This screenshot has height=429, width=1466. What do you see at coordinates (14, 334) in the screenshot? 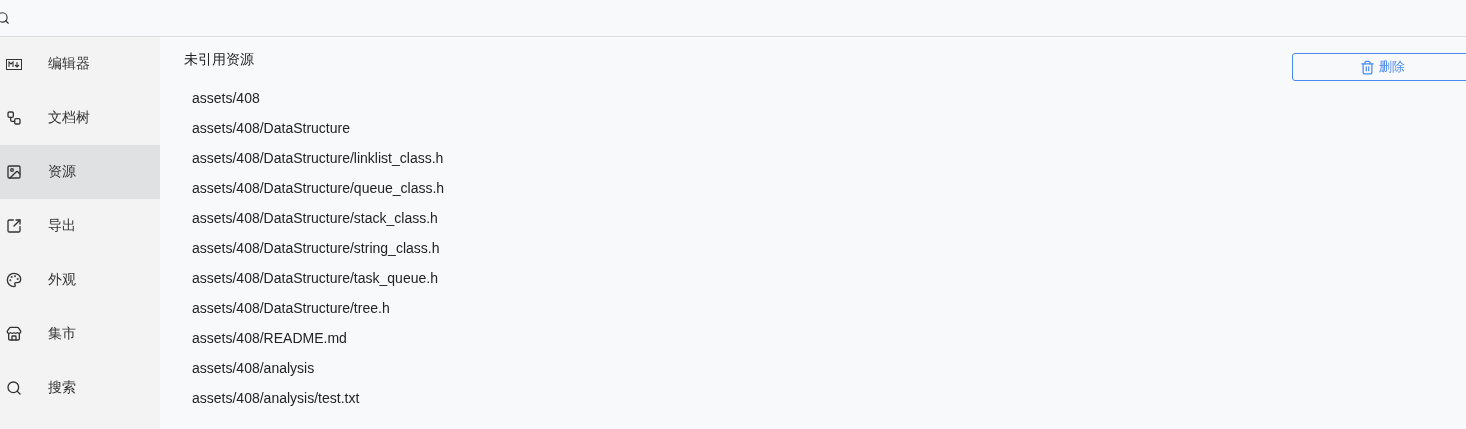
I see `store-icon` at bounding box center [14, 334].